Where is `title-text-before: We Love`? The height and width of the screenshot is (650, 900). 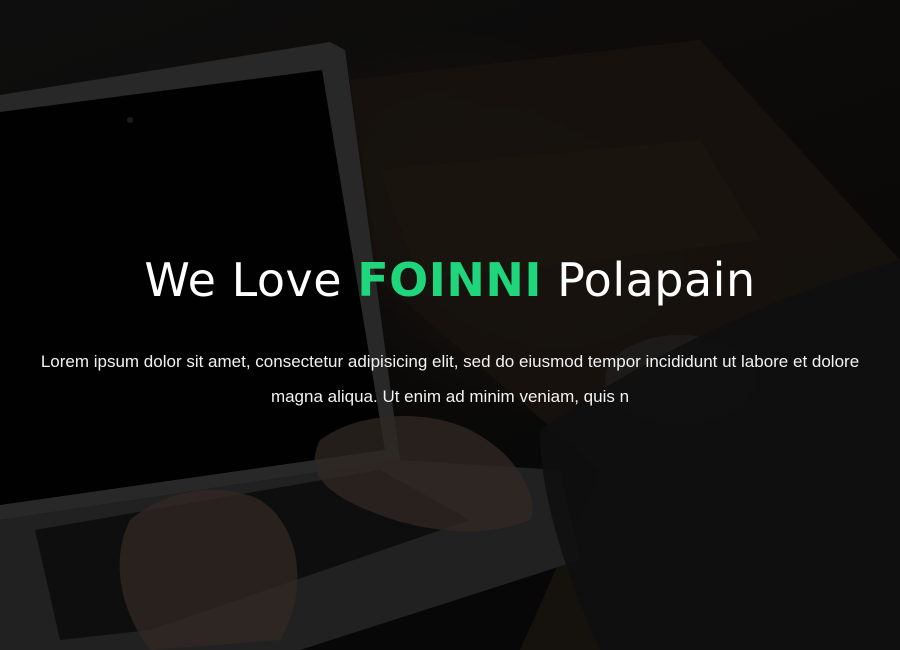
title-text-before: We Love is located at coordinates (243, 280).